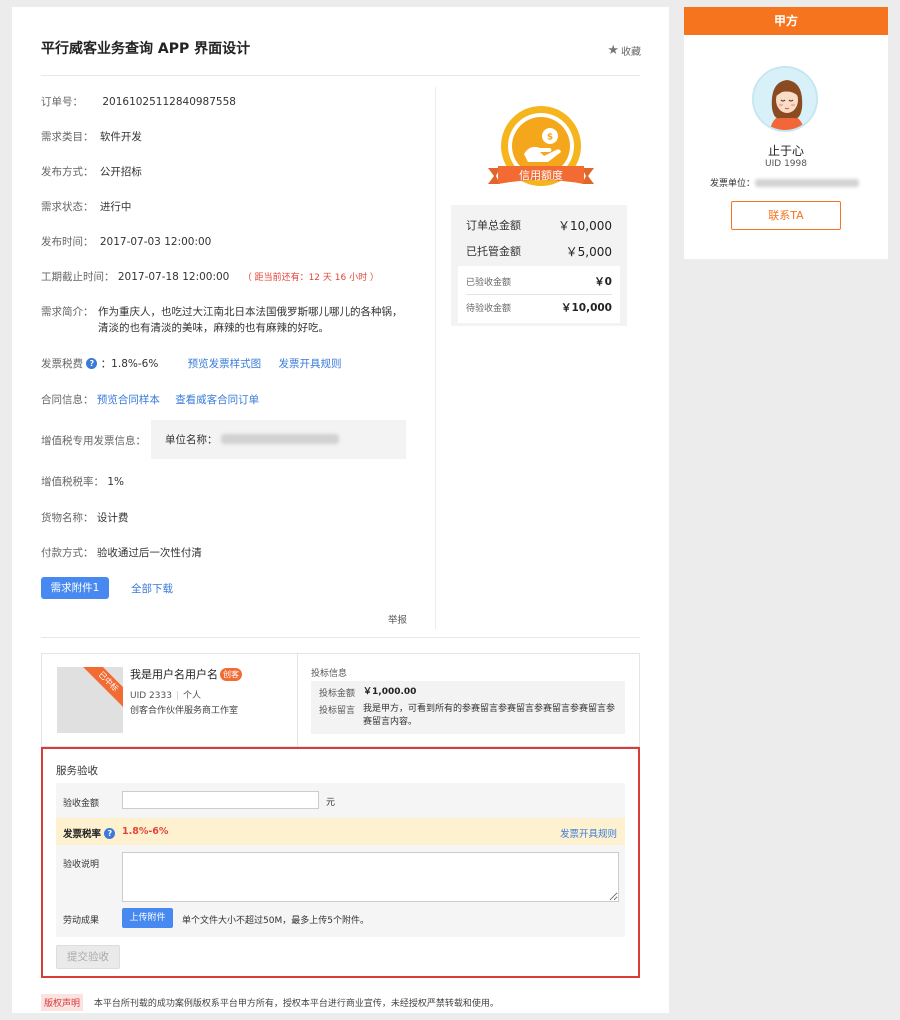 The width and height of the screenshot is (900, 1020). Describe the element at coordinates (67, 207) in the screenshot. I see `status-label: 需求状态：` at that location.